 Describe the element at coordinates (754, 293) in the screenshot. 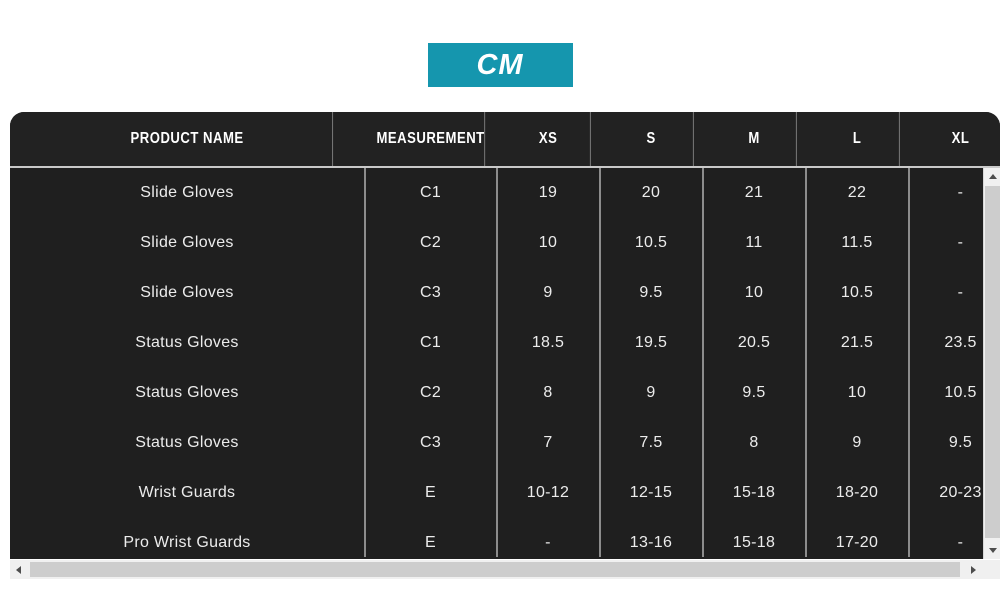

I see `cell-m: 10` at that location.